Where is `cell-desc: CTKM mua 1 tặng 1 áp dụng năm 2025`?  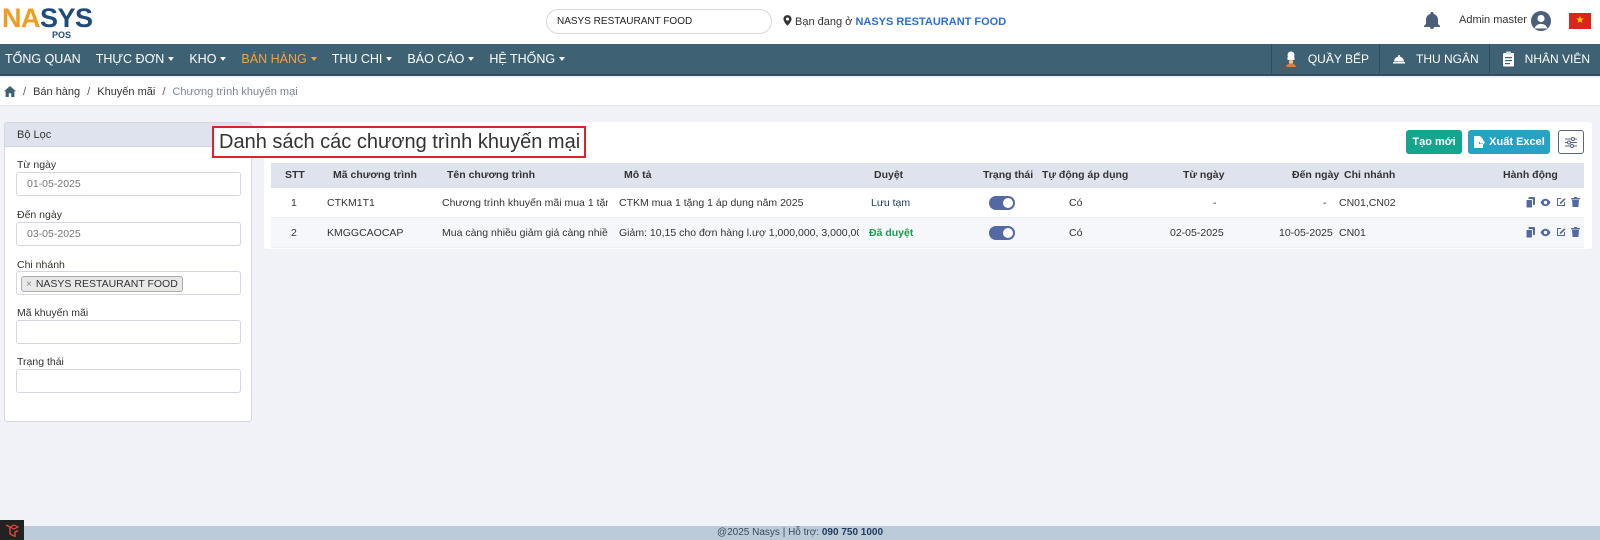
cell-desc: CTKM mua 1 tặng 1 áp dụng năm 2025 is located at coordinates (711, 203).